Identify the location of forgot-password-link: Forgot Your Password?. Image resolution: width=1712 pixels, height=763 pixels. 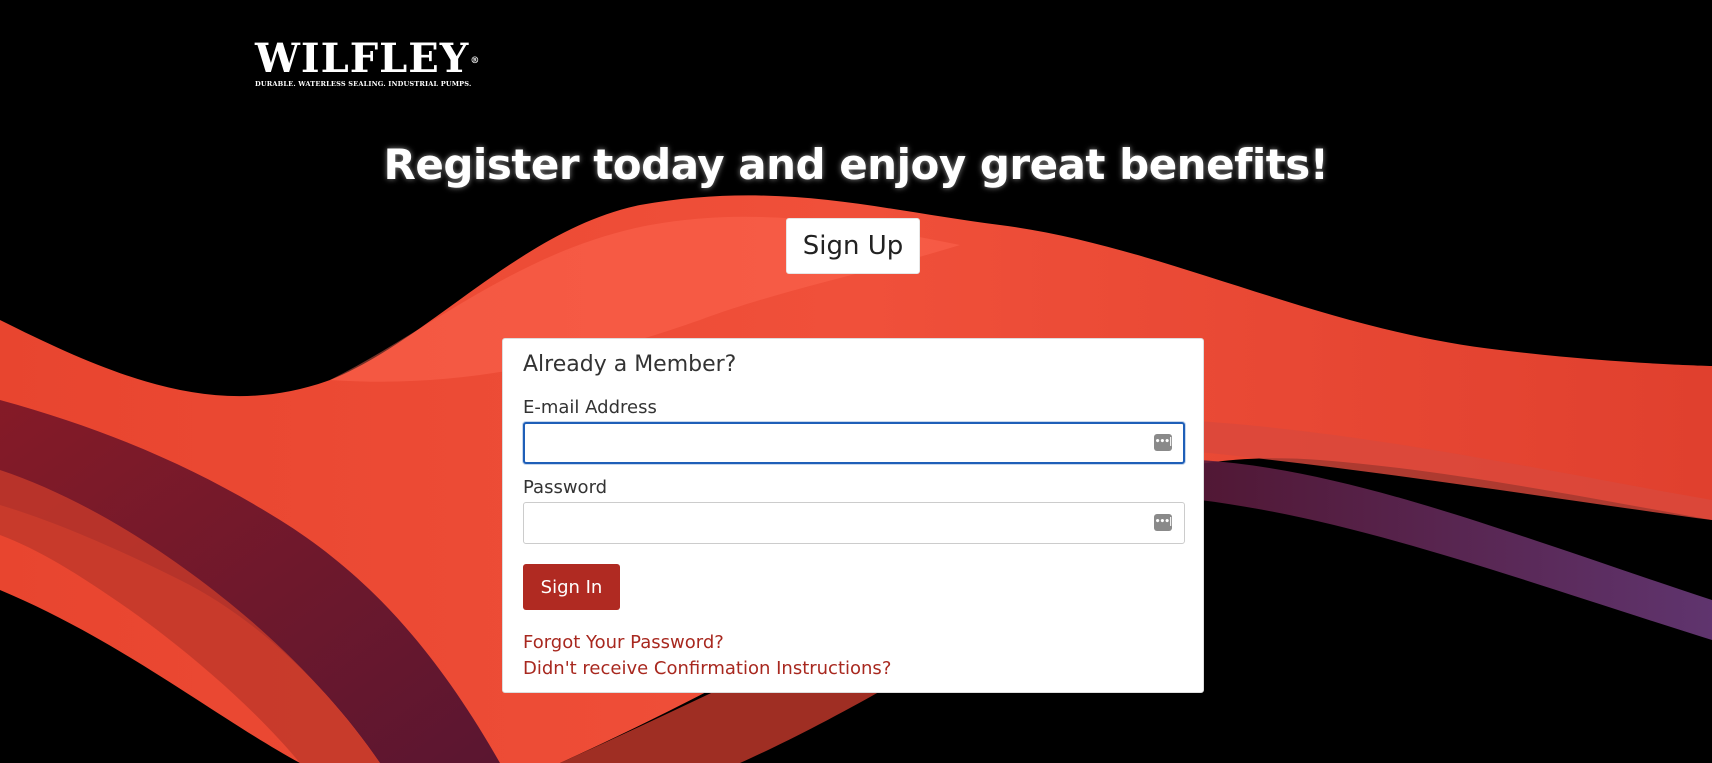
(623, 643).